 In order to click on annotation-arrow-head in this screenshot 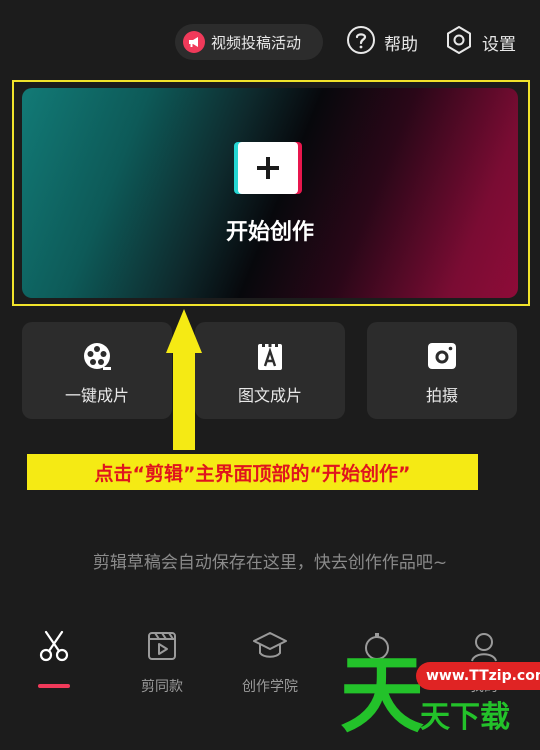, I will do `click(184, 331)`.